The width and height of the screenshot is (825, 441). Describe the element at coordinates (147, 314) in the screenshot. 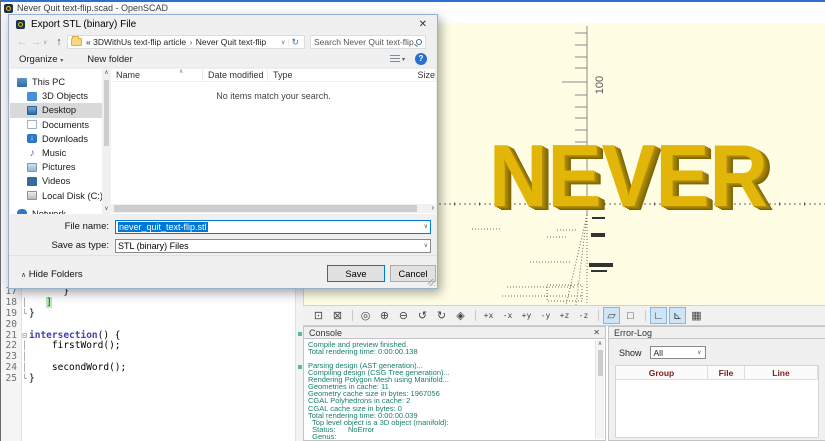

I see `code-line: 19 └ }` at that location.